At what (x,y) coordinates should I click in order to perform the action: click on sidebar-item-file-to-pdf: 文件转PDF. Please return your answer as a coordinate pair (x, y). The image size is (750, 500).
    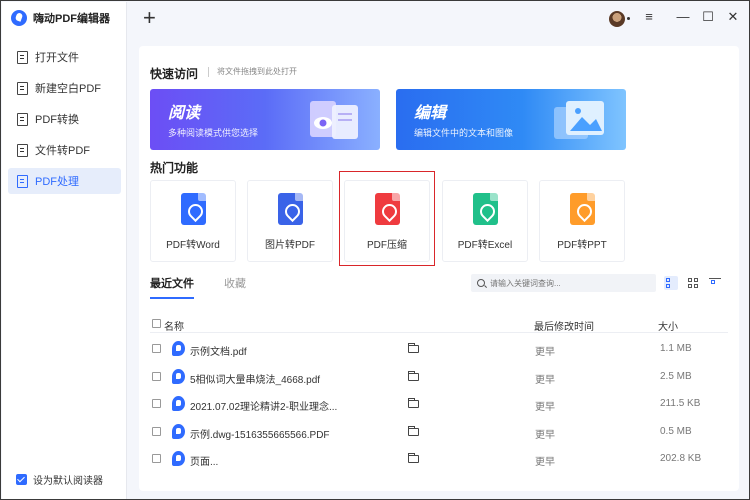
    Looking at the image, I should click on (64, 150).